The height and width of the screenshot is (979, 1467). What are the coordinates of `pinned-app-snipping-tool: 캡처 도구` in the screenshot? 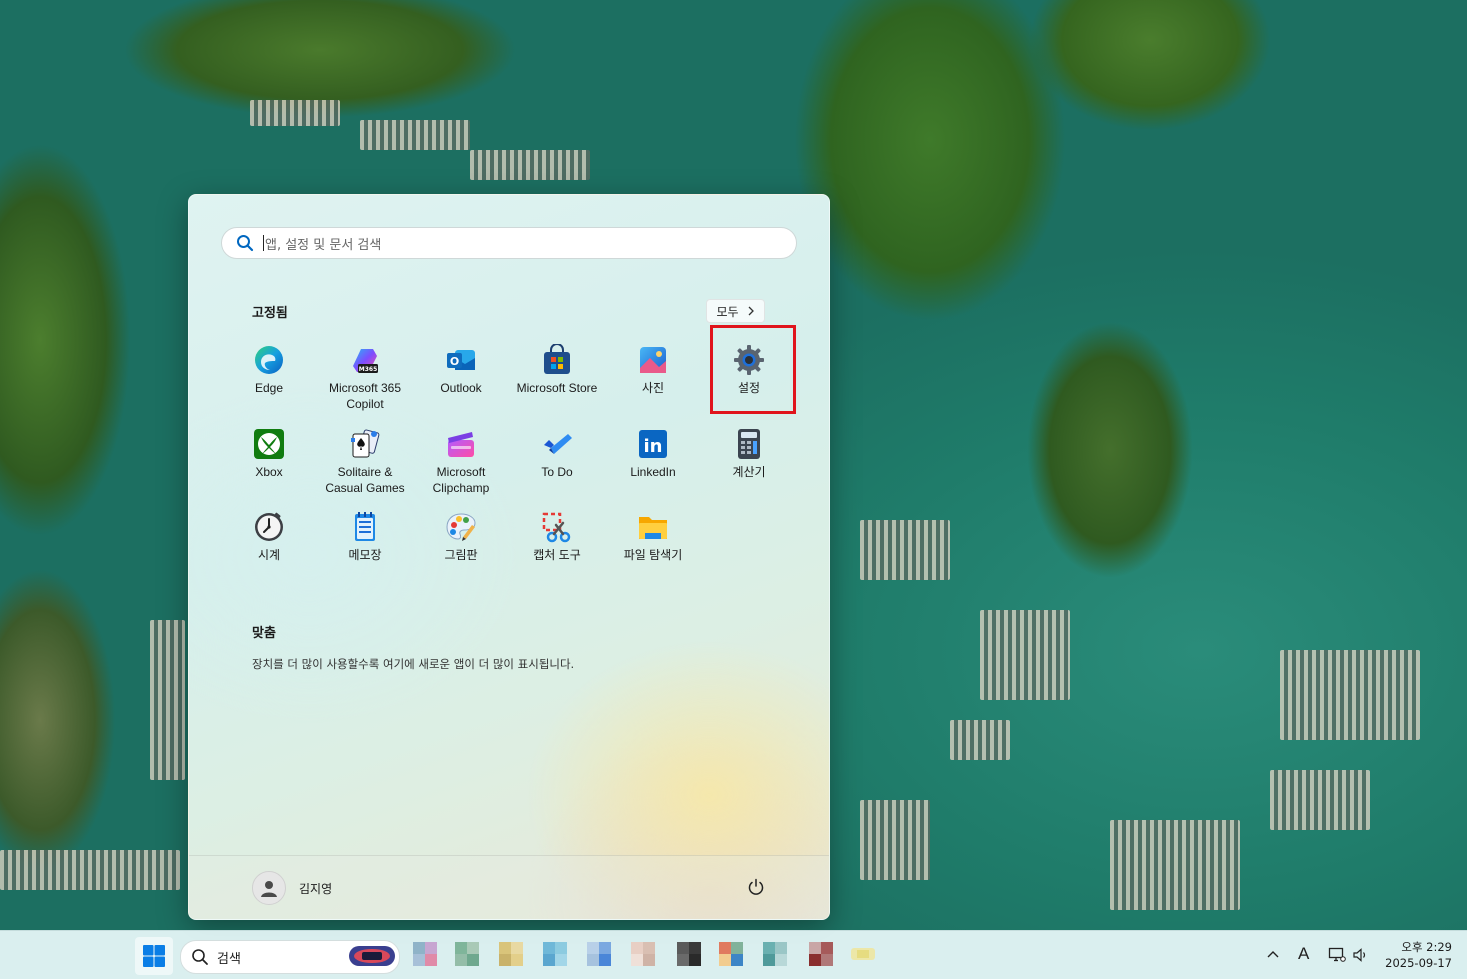 It's located at (557, 545).